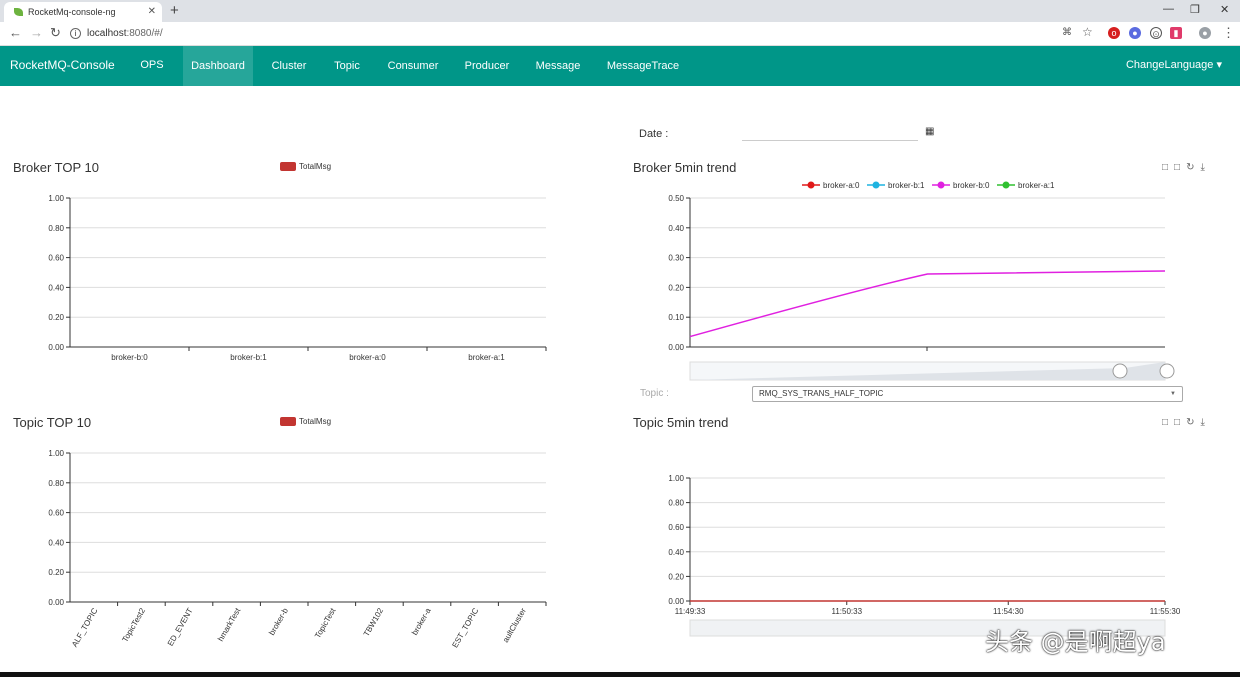 The height and width of the screenshot is (677, 1240). I want to click on x-tick-label: 11:54:30, so click(1008, 611).